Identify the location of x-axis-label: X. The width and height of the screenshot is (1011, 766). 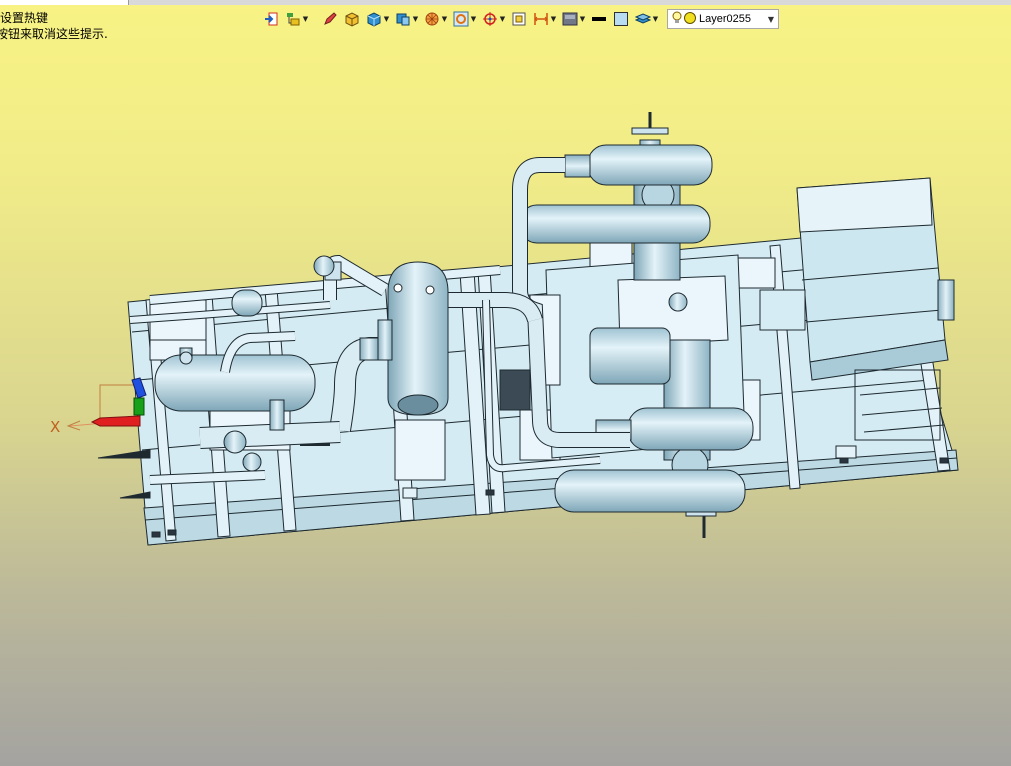
(55, 427).